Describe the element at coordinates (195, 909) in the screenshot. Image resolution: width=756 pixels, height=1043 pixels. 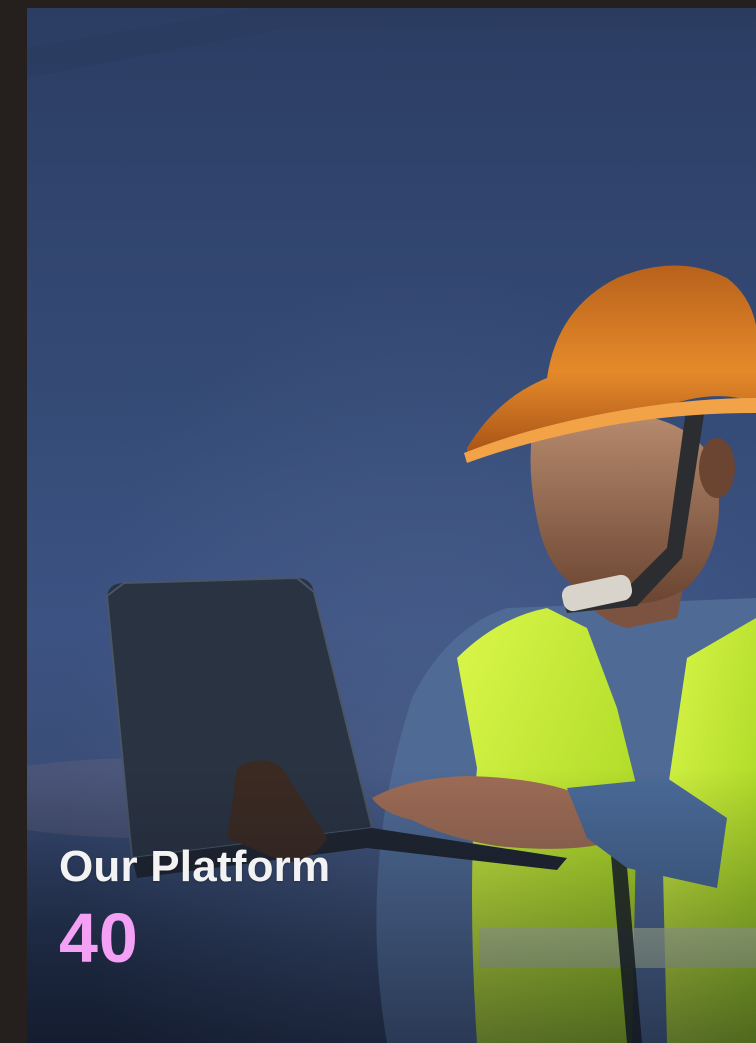
I see `card-caption: Our Platform 40` at that location.